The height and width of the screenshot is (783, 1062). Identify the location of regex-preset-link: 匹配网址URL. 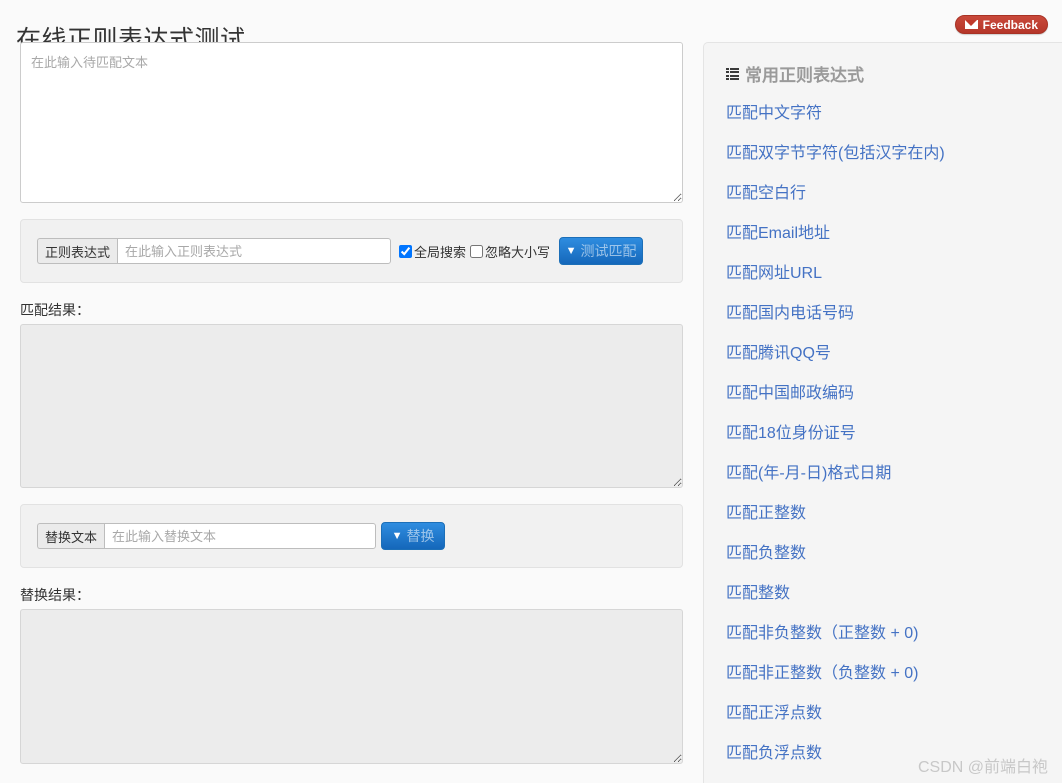
(894, 274).